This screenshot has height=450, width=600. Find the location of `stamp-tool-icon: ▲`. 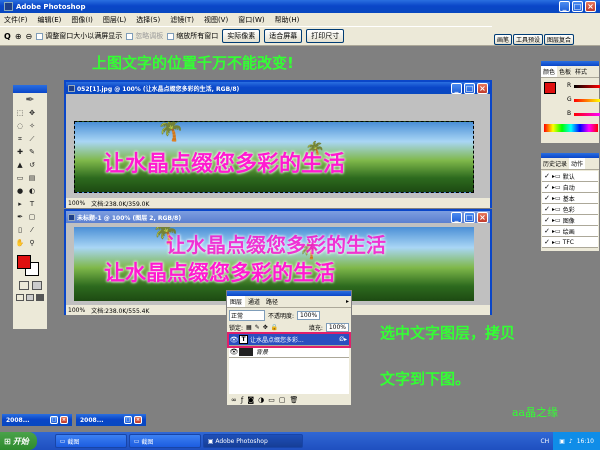

stamp-tool-icon: ▲ is located at coordinates (20, 165).